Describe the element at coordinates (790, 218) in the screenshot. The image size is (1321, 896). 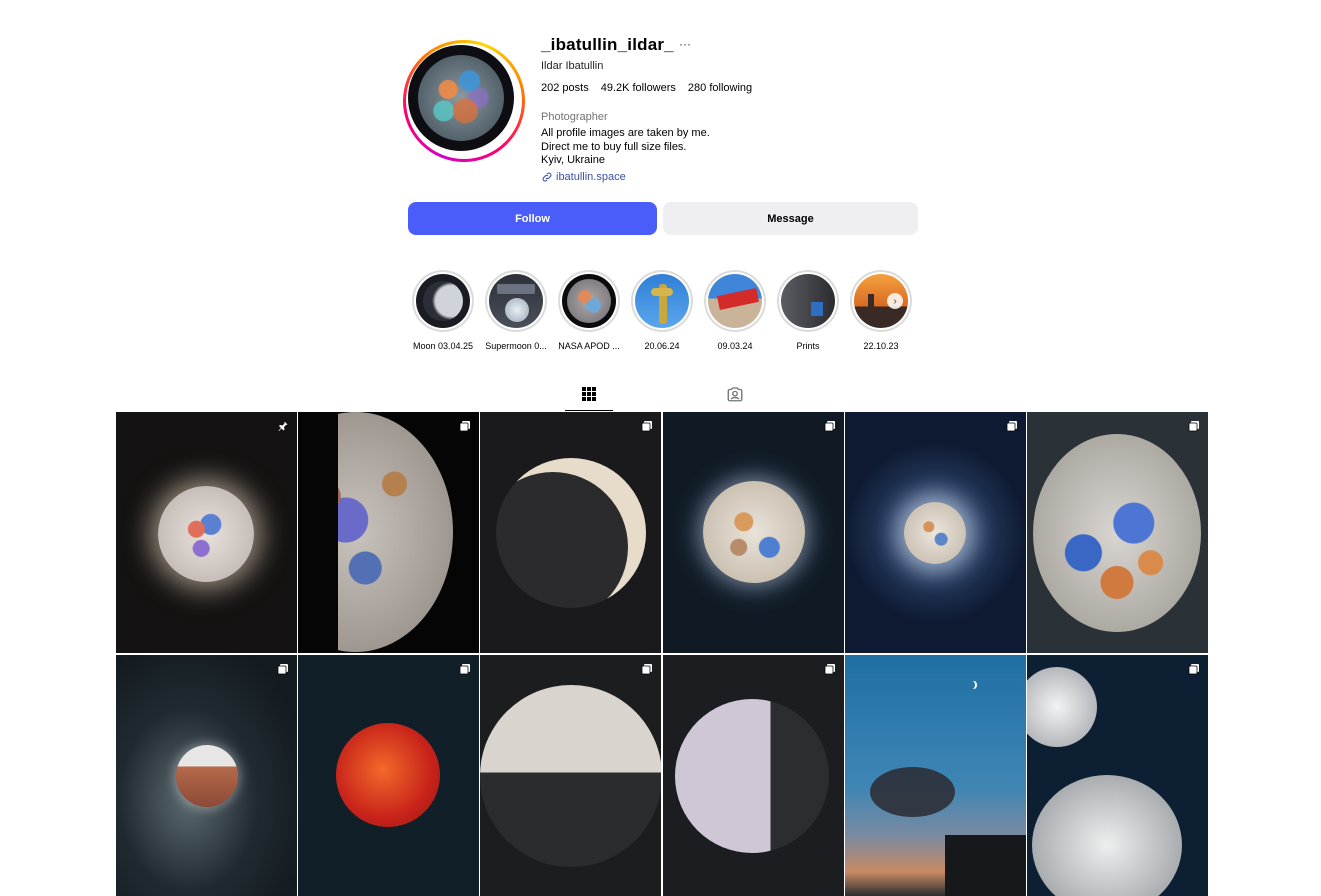
I see `message-button: Message` at that location.